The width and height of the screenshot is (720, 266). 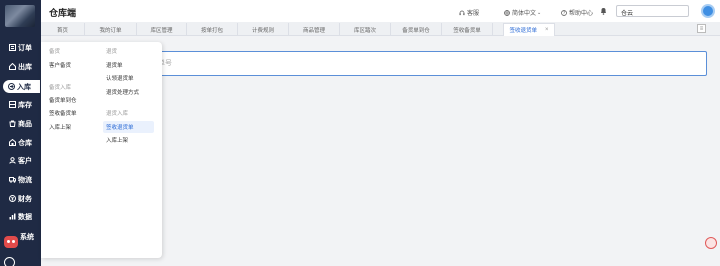 I want to click on sidebar-item-label: 订单, so click(x=25, y=48).